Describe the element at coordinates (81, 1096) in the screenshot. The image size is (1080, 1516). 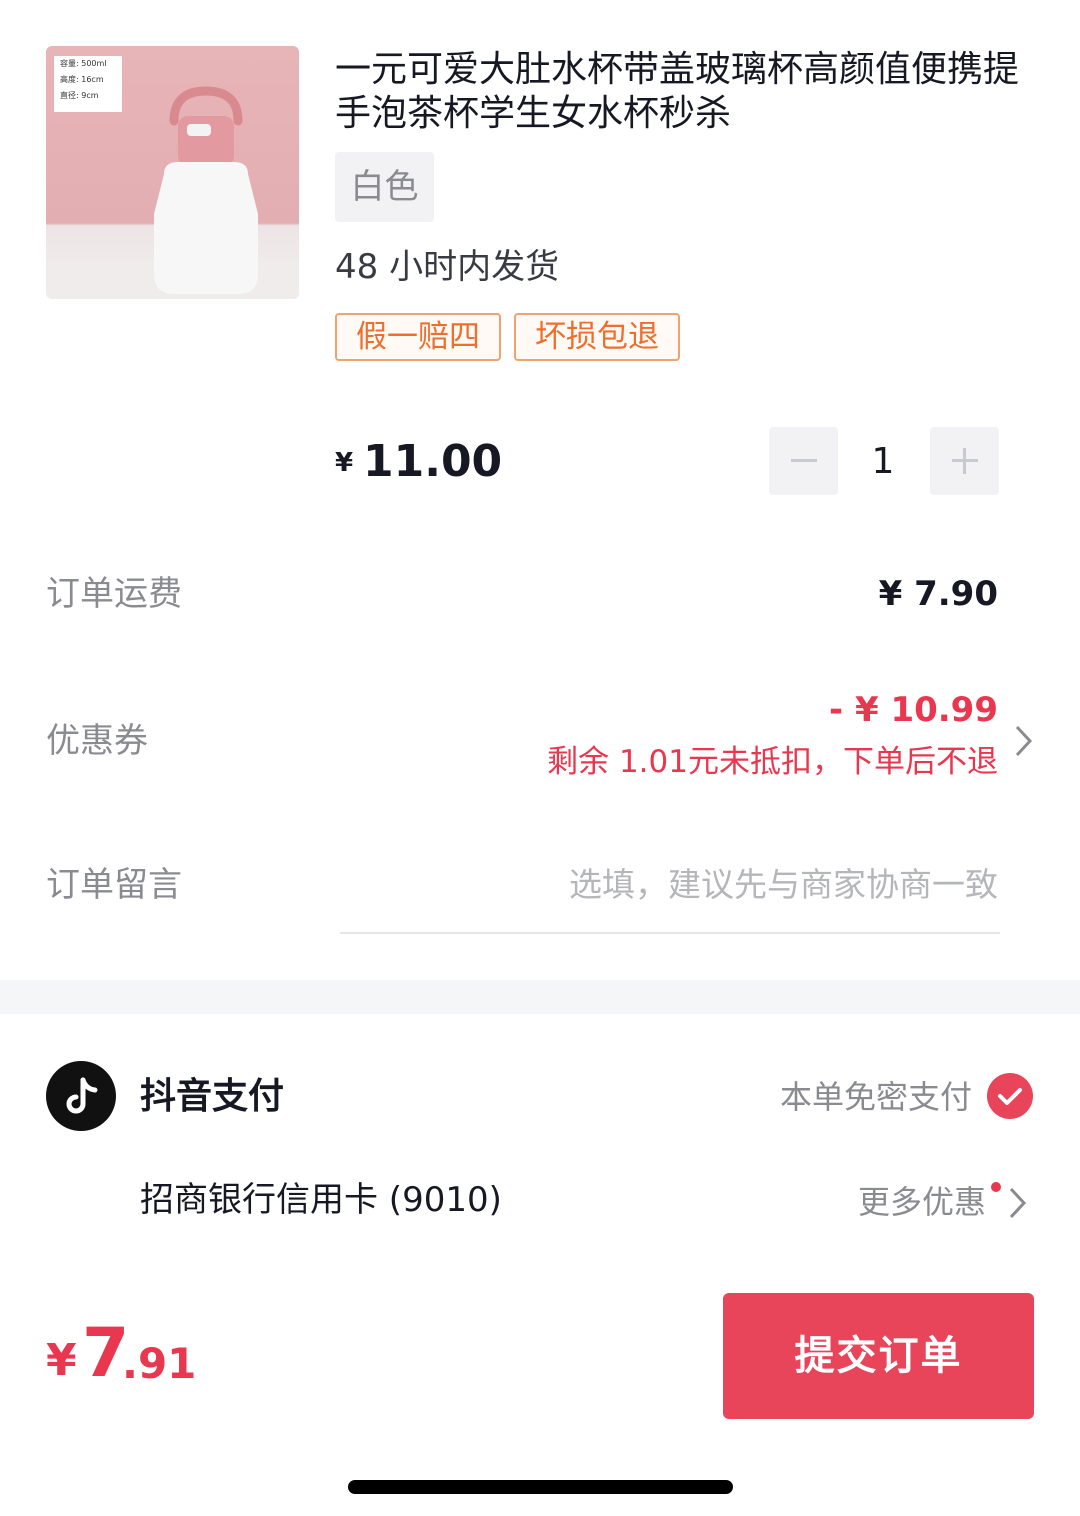
I see `douyin-logo-icon` at that location.